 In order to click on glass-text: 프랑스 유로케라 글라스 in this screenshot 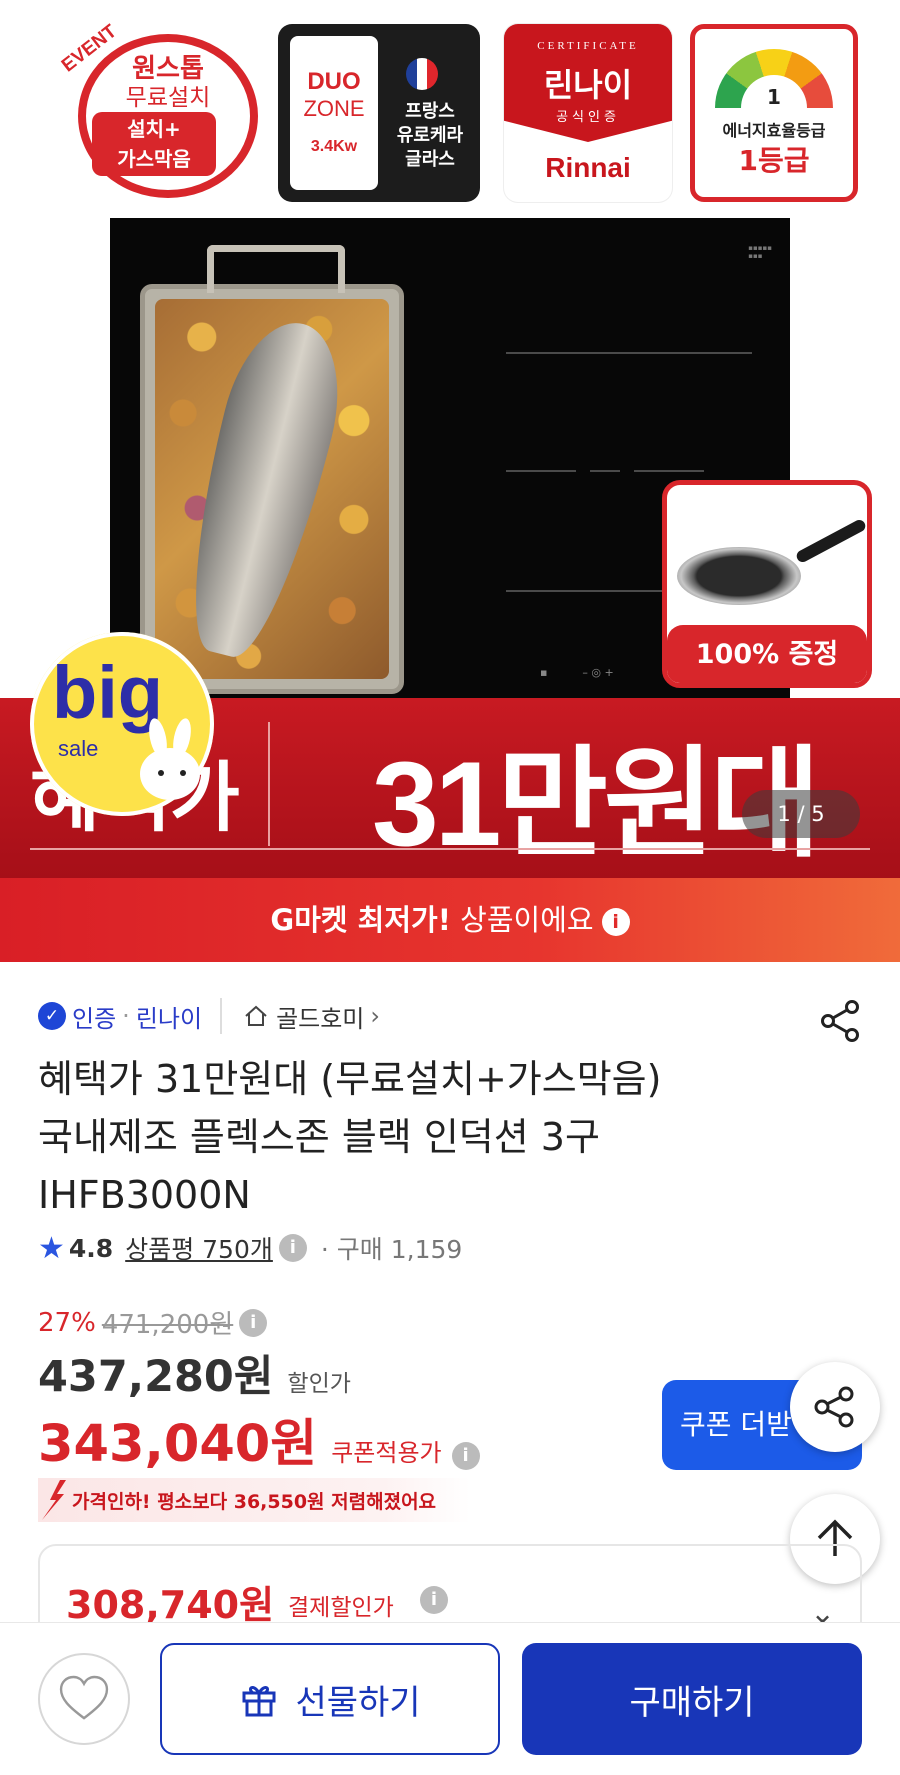, I will do `click(430, 136)`.